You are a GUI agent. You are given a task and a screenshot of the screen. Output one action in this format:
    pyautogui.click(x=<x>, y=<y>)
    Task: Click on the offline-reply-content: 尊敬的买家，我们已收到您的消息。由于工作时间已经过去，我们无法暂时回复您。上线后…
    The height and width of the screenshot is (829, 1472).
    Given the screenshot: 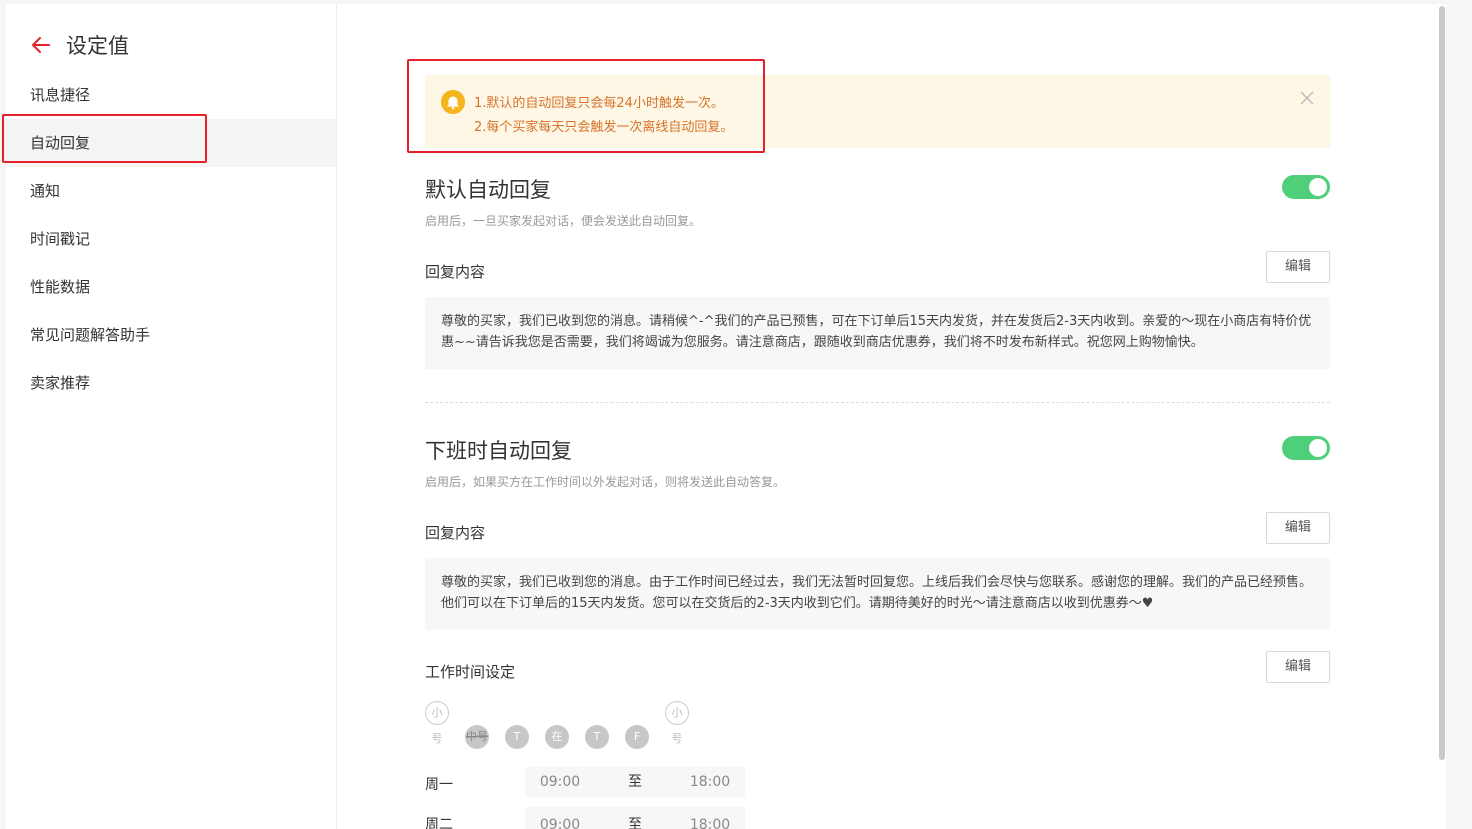 What is the action you would take?
    pyautogui.click(x=877, y=594)
    